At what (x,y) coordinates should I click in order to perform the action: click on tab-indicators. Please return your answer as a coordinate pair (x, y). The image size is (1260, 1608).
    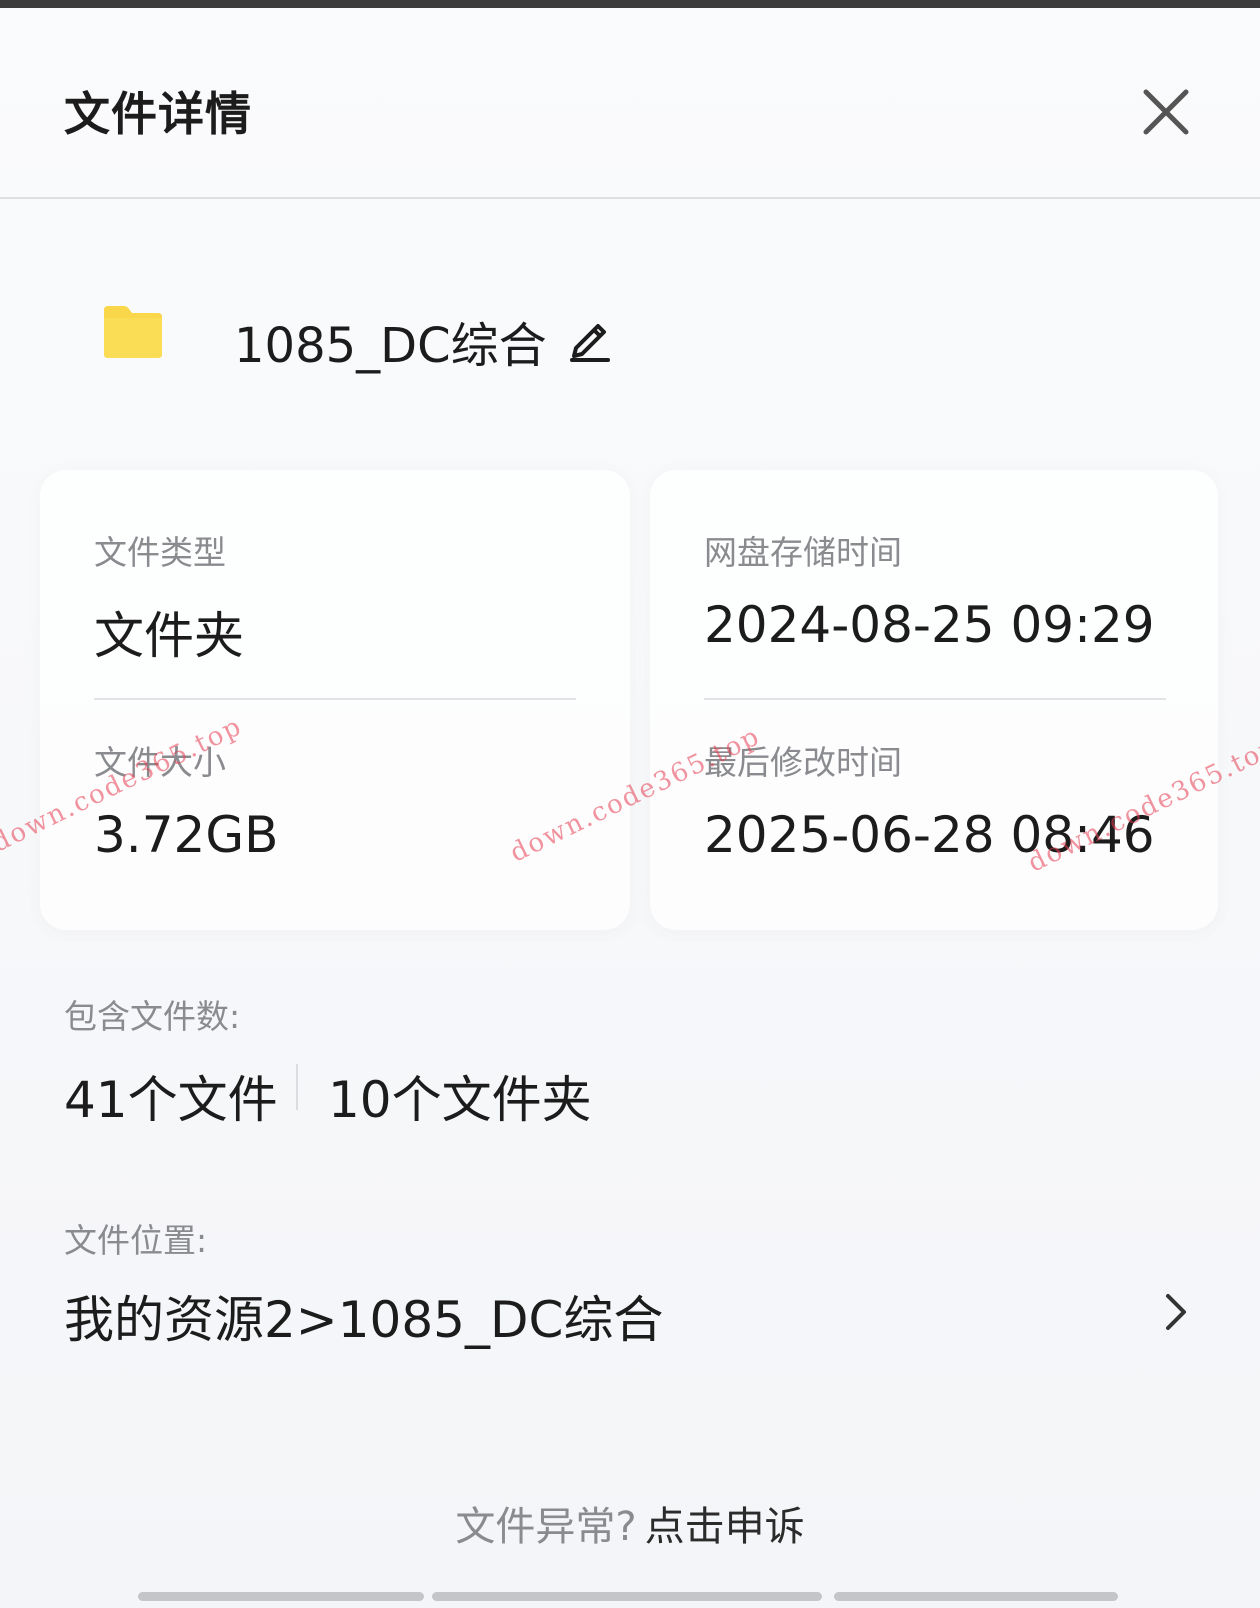
    Looking at the image, I should click on (628, 1597).